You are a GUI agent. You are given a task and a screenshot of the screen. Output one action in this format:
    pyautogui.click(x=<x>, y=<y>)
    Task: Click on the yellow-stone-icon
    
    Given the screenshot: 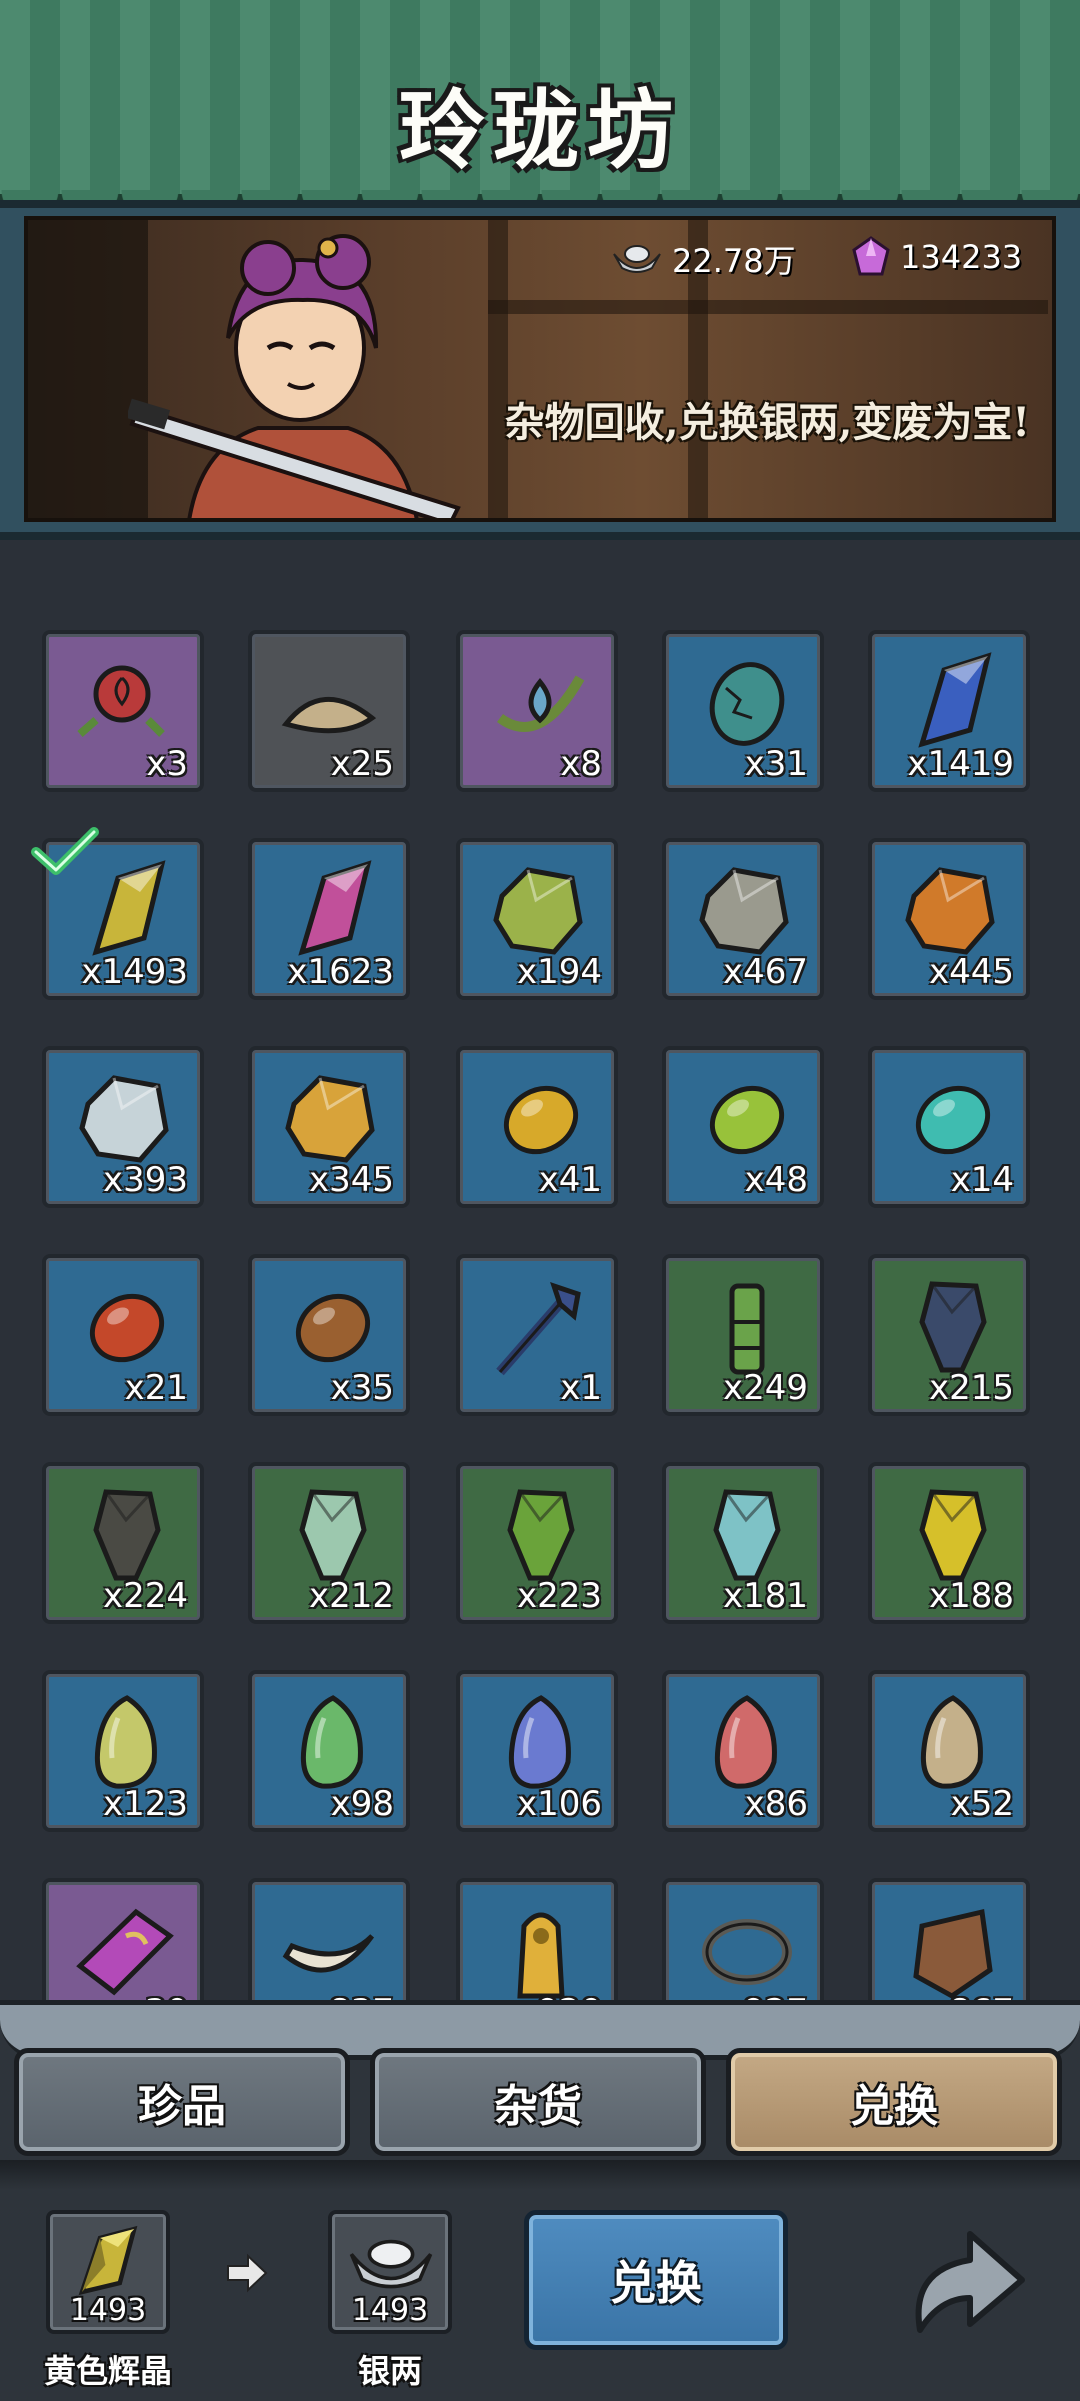 What is the action you would take?
    pyautogui.click(x=953, y=1535)
    